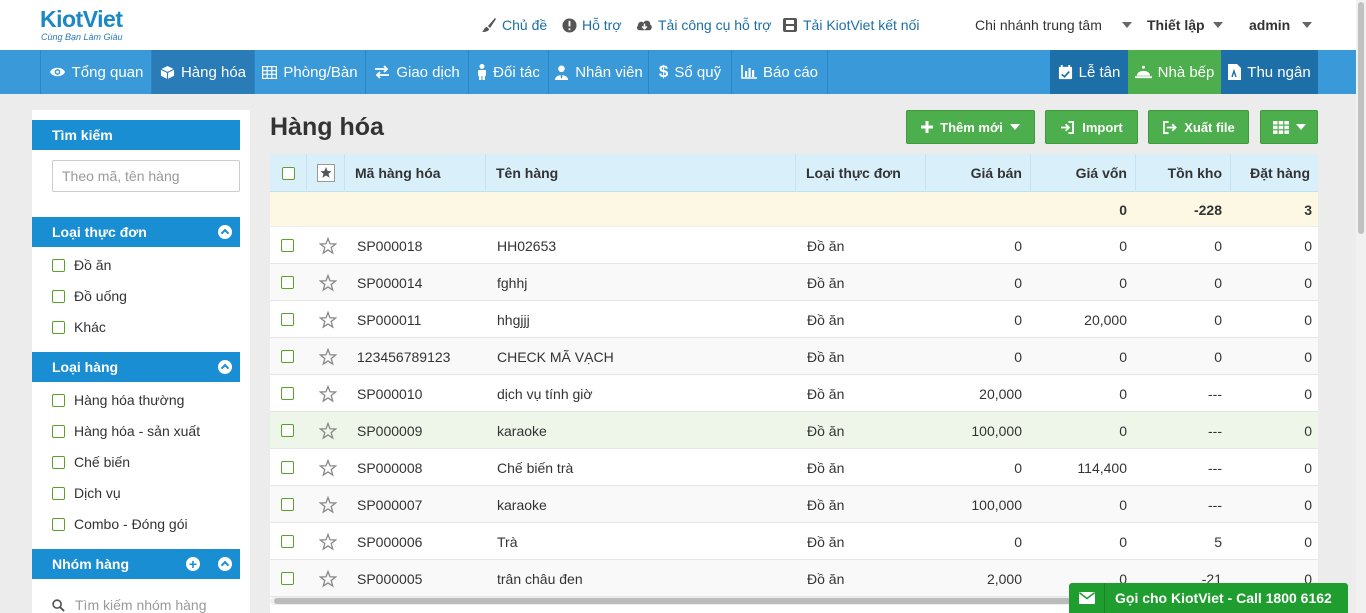 The image size is (1366, 613). Describe the element at coordinates (136, 367) in the screenshot. I see `goods-type-header: Loại hàng` at that location.